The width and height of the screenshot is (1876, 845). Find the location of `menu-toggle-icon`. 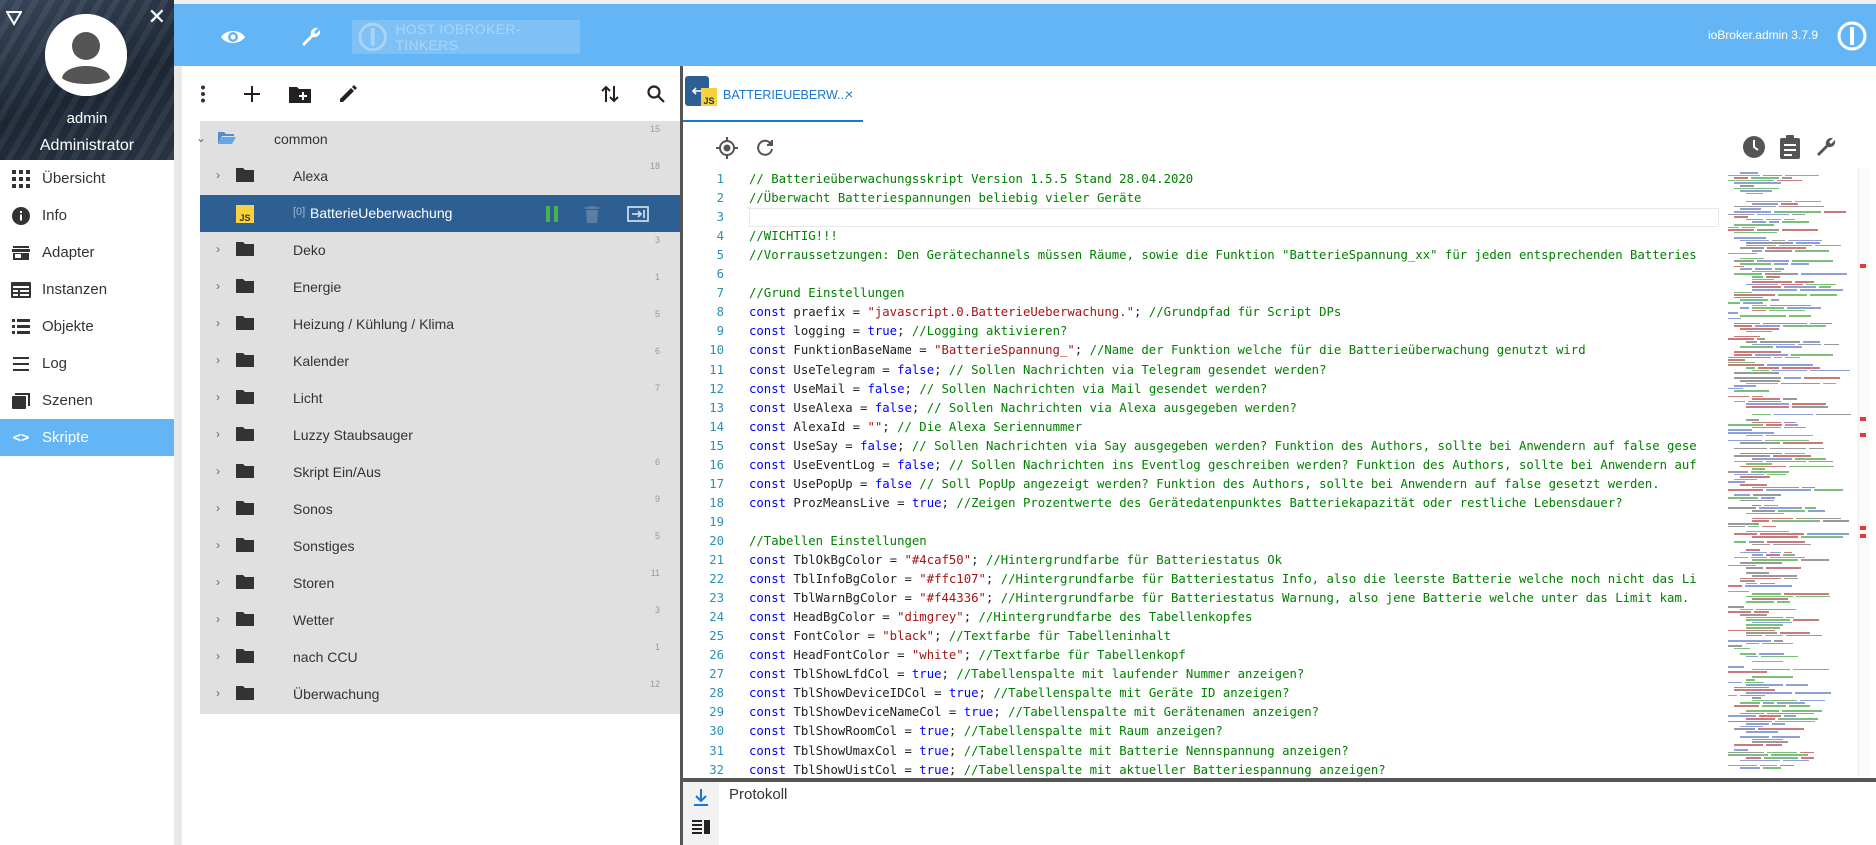

menu-toggle-icon is located at coordinates (14, 20).